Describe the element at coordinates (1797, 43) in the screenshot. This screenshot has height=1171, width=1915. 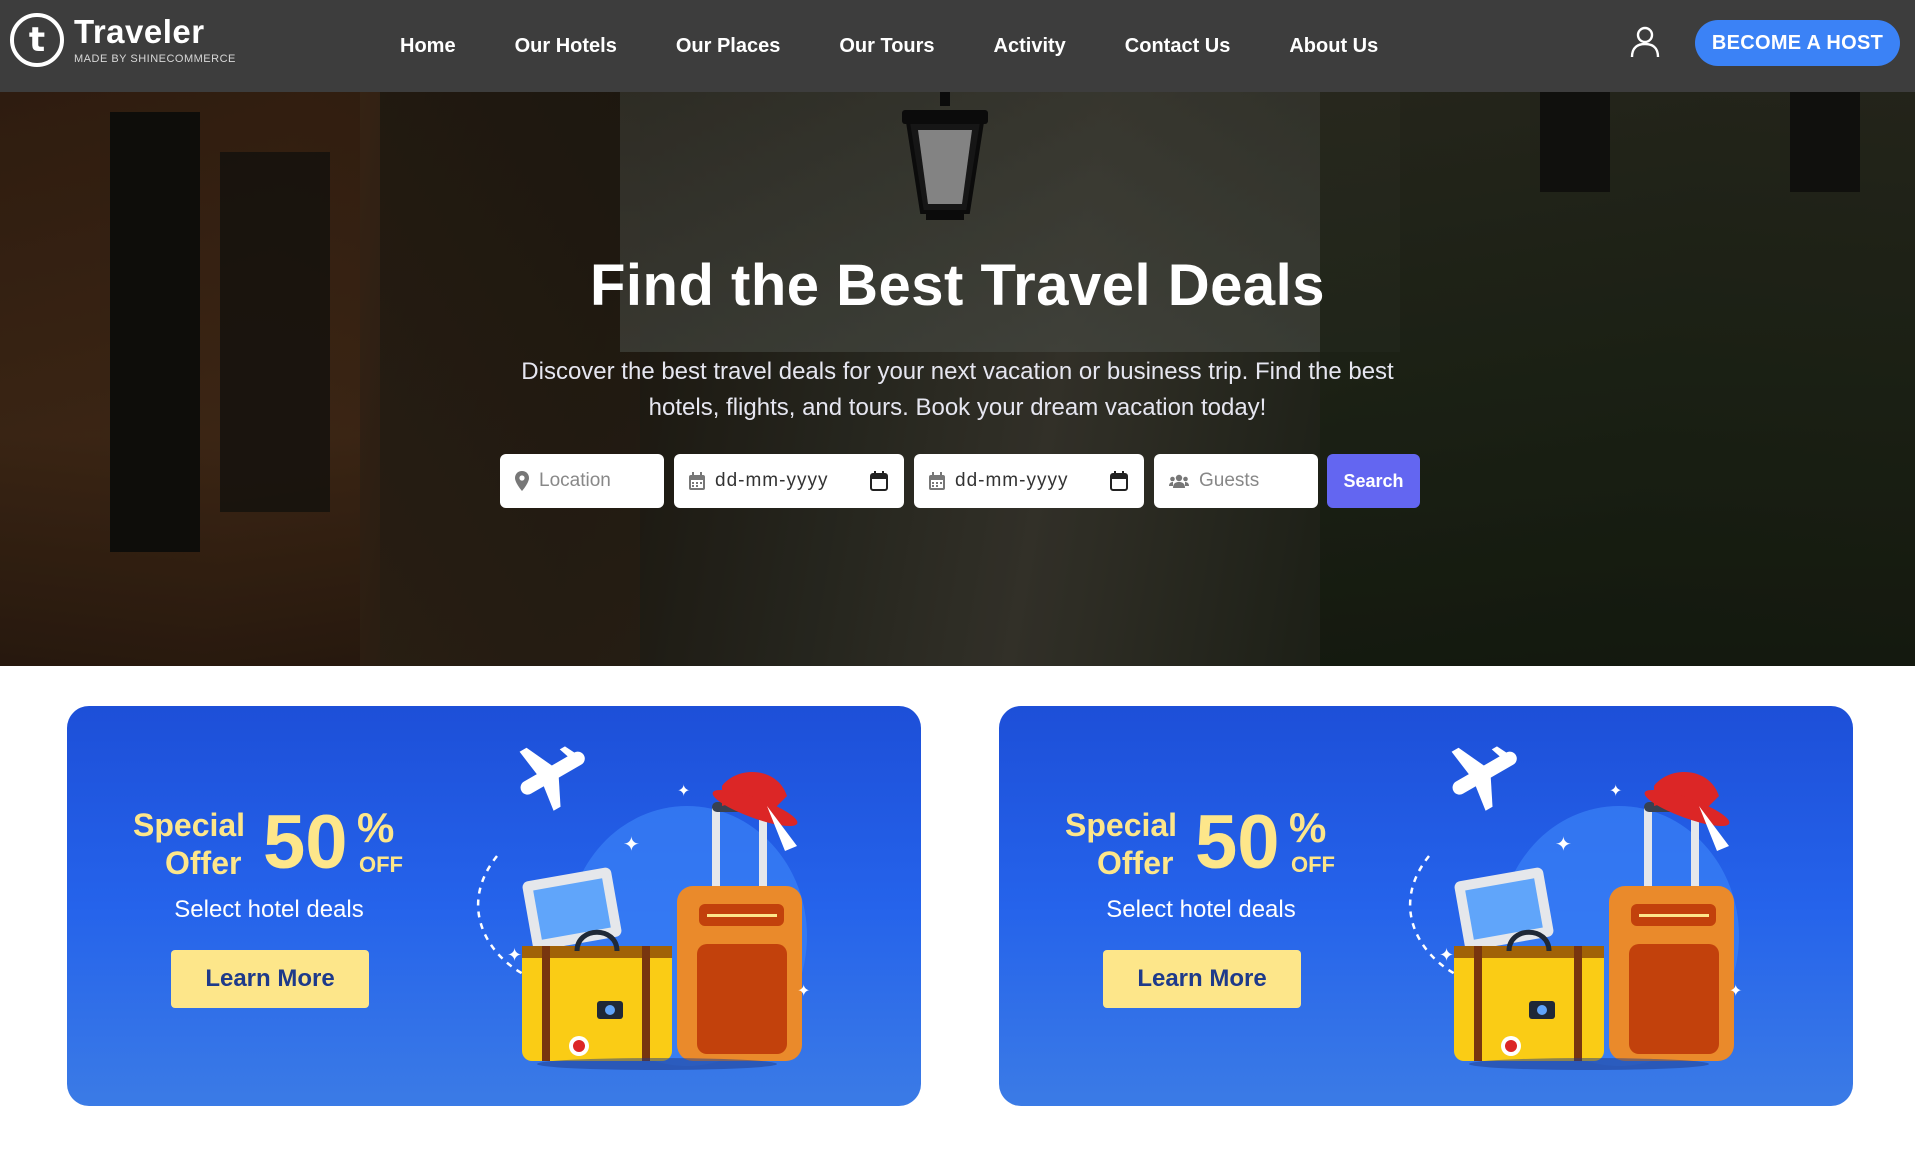
I see `become-host-button: BECOME A HOST` at that location.